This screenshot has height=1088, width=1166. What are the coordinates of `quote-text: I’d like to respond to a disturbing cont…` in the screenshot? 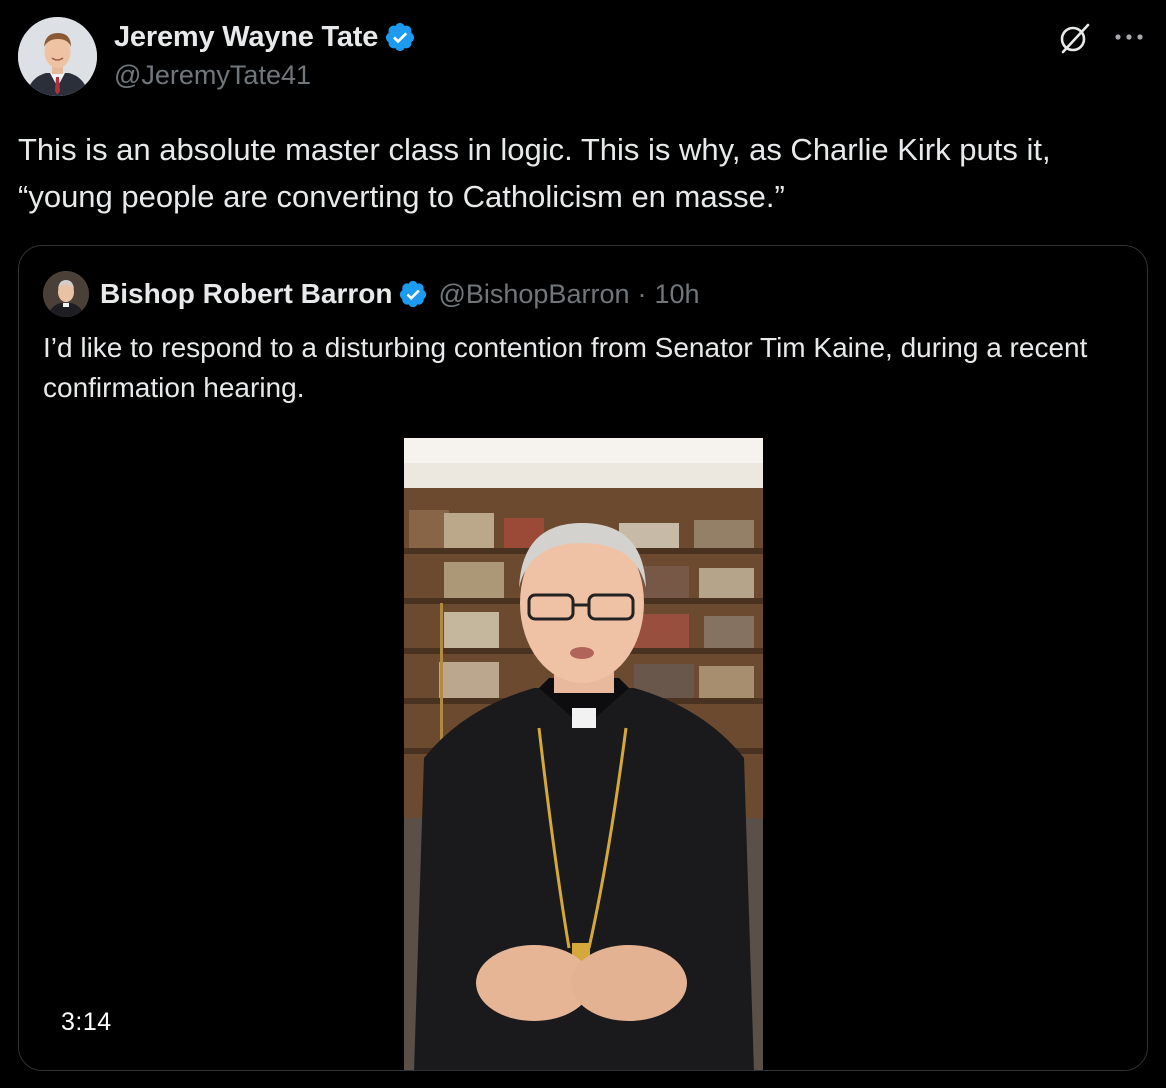 It's located at (565, 367).